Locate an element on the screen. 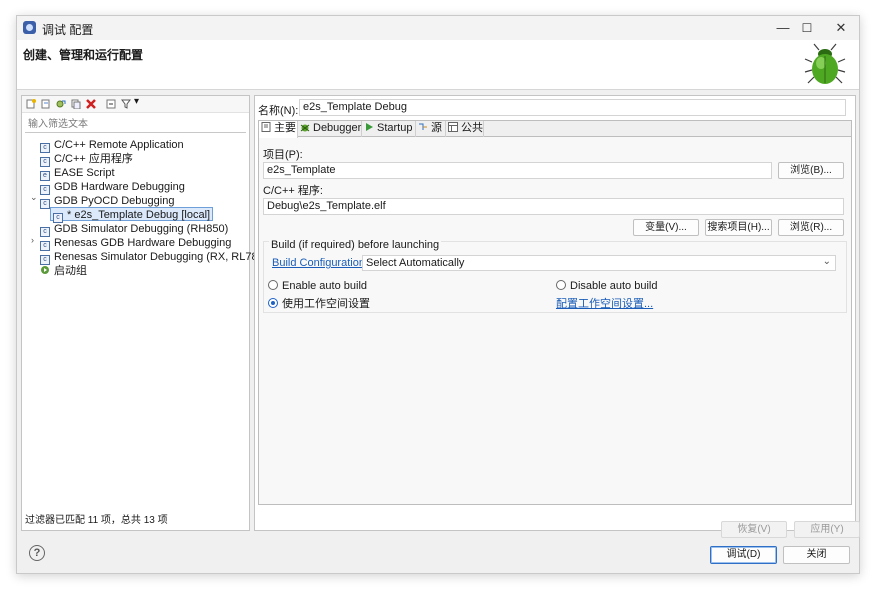 This screenshot has height=591, width=877. tab-startup: Startup is located at coordinates (389, 129).